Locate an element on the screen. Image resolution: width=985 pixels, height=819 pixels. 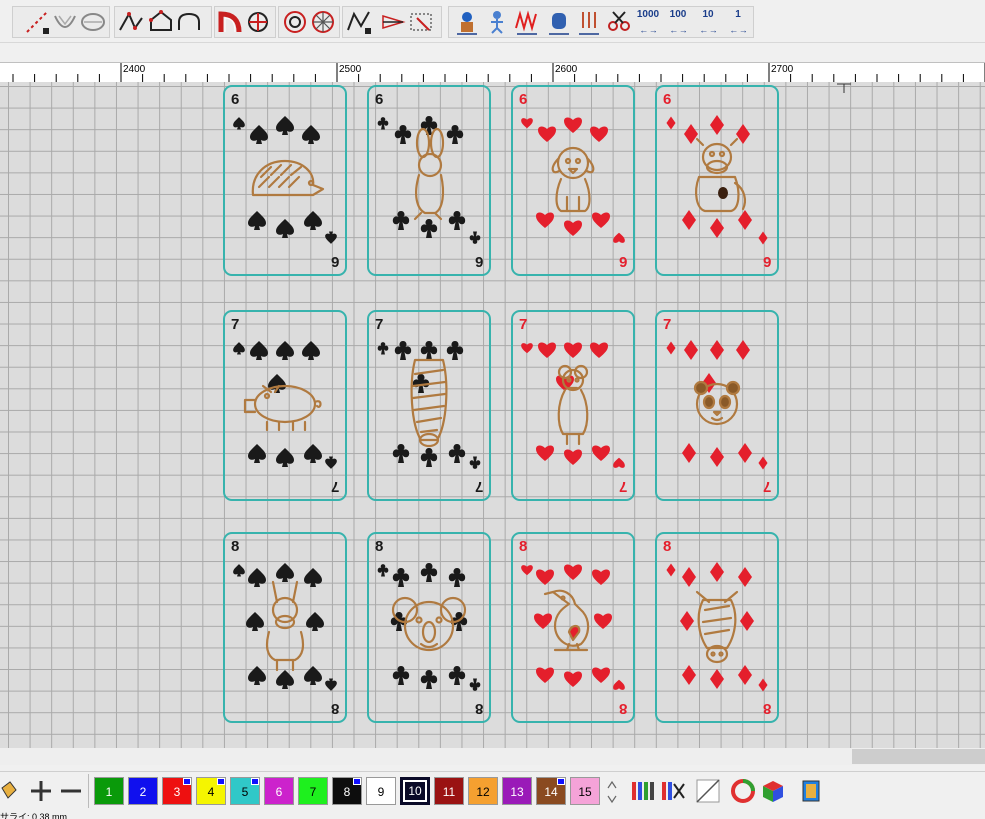
heart-corner-pip is located at coordinates (619, 684).